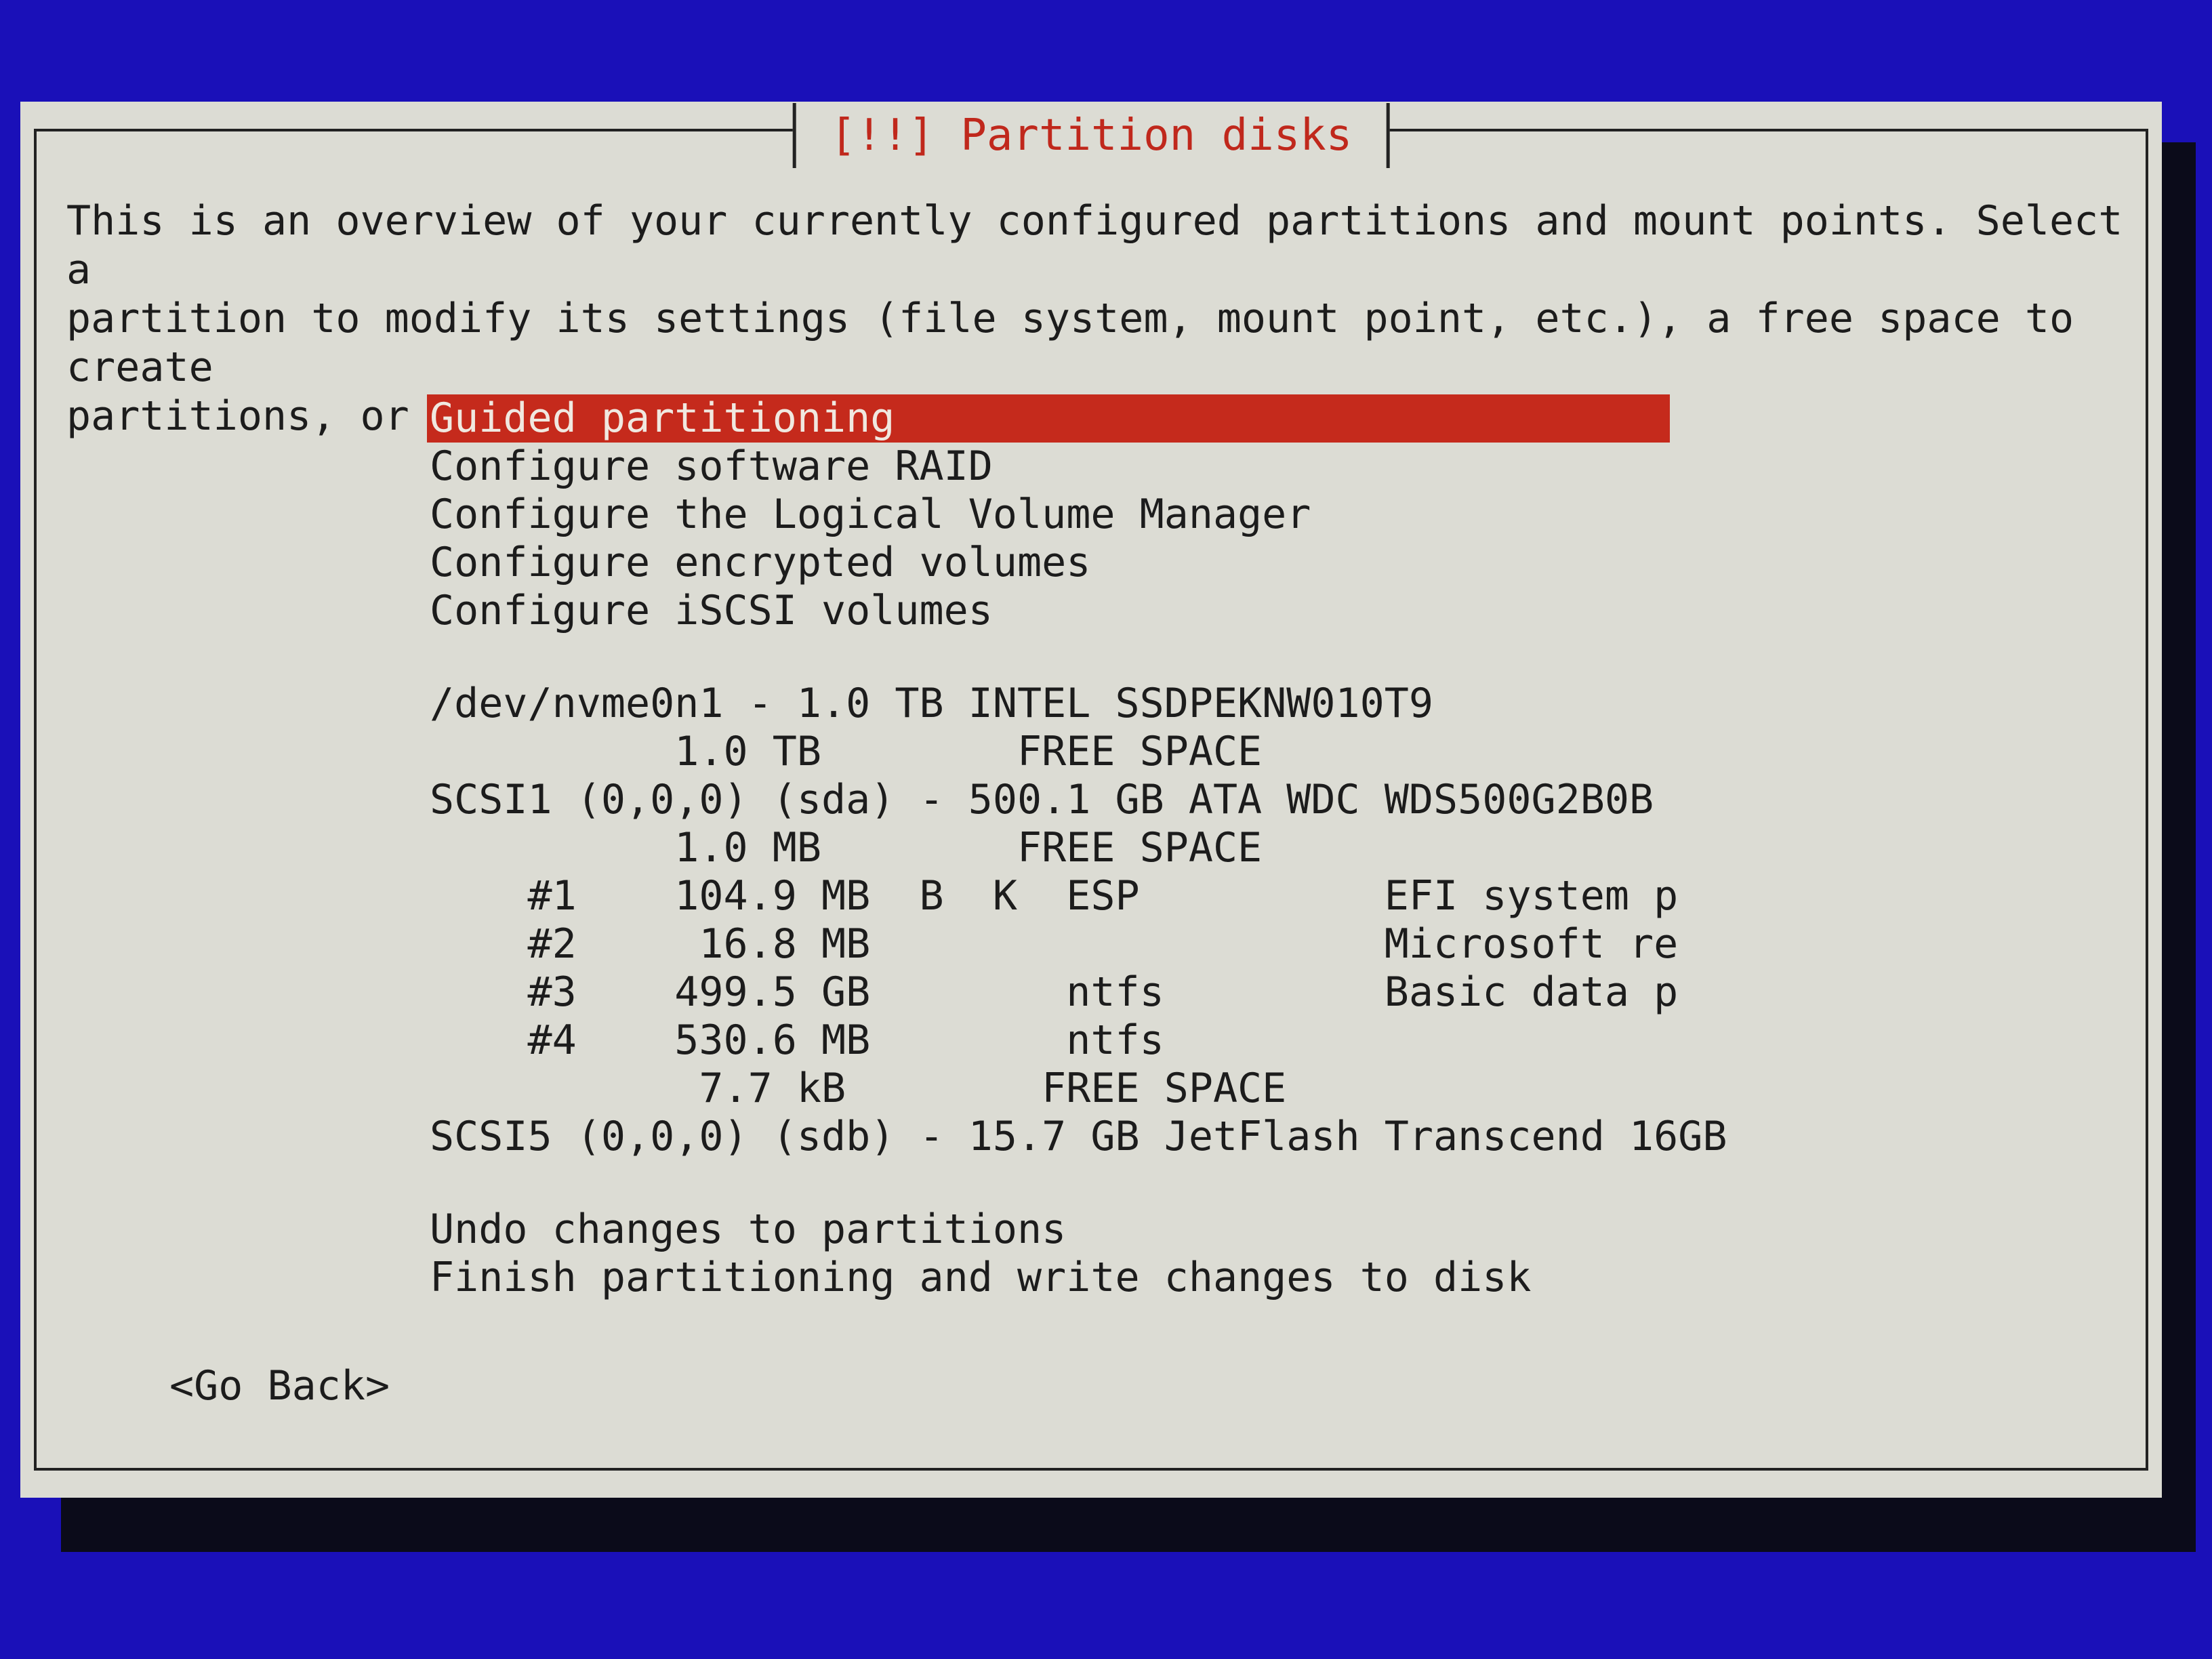 The image size is (2212, 1659). I want to click on menu-item-undo-changes: Undo changes to partitions, so click(1071, 1230).